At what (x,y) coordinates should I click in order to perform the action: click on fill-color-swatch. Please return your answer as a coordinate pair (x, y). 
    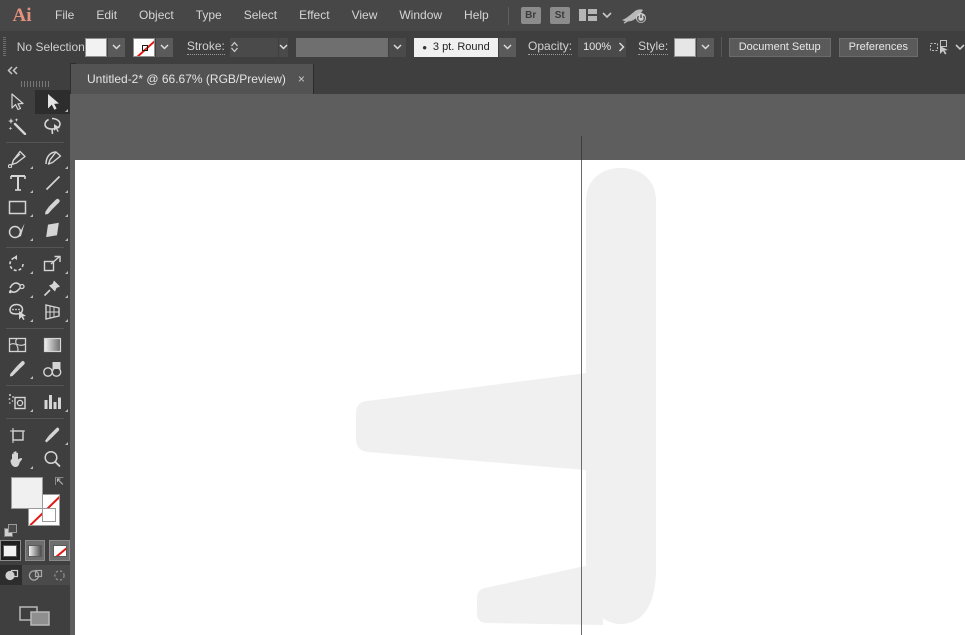
    Looking at the image, I should click on (95, 47).